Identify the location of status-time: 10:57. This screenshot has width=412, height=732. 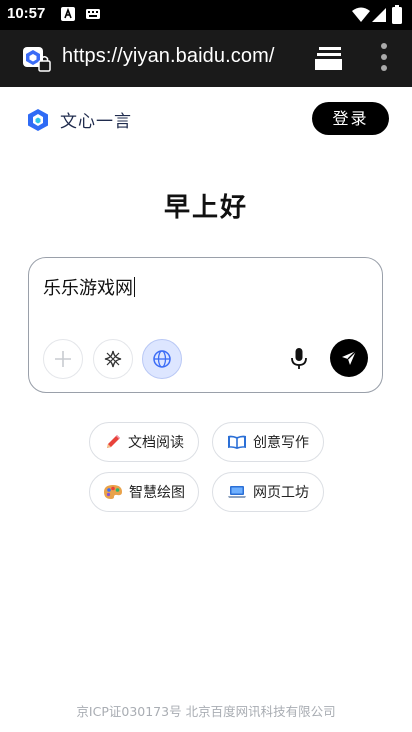
(26, 13).